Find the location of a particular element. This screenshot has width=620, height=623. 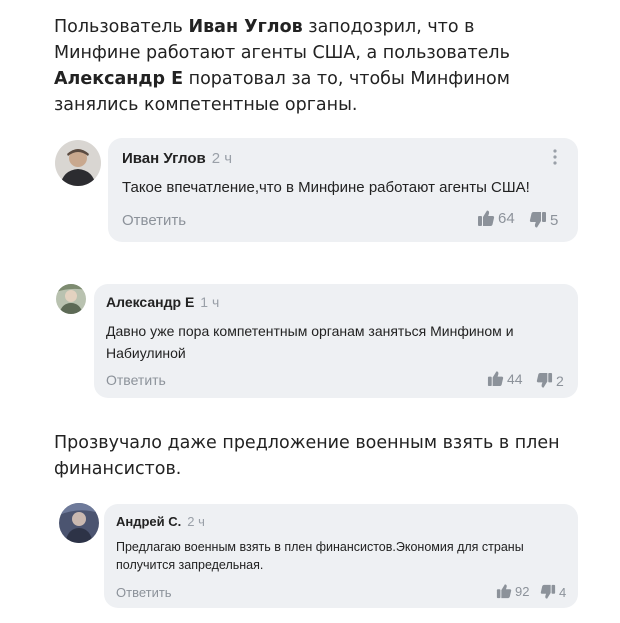

dislike-button: 4 is located at coordinates (553, 592).